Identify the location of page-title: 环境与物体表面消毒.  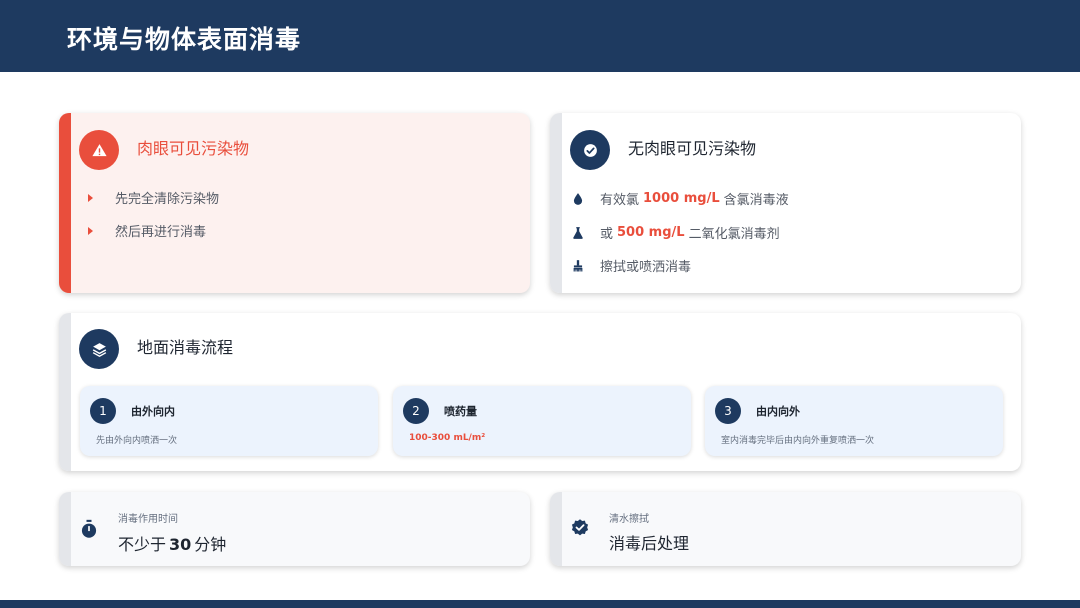
(184, 39).